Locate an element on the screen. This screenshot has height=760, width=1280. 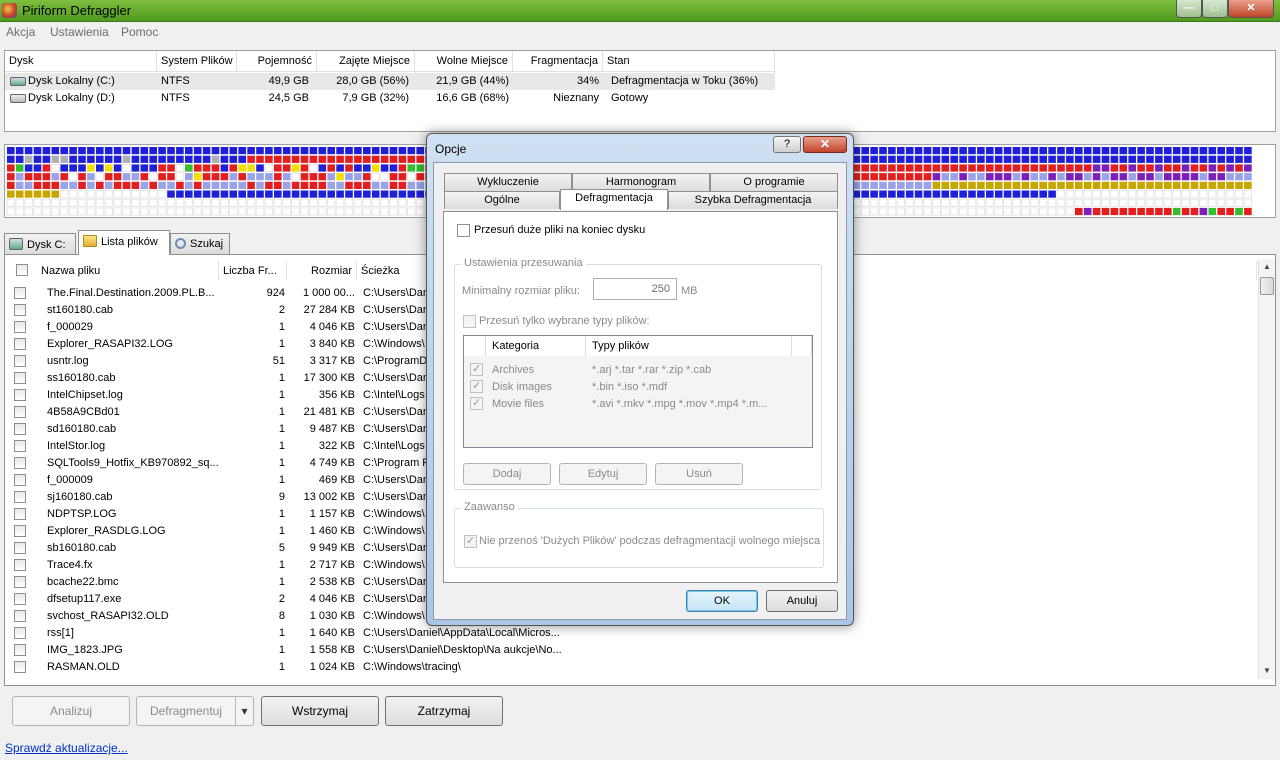
menu-pomoc: Pomoc is located at coordinates (139, 32).